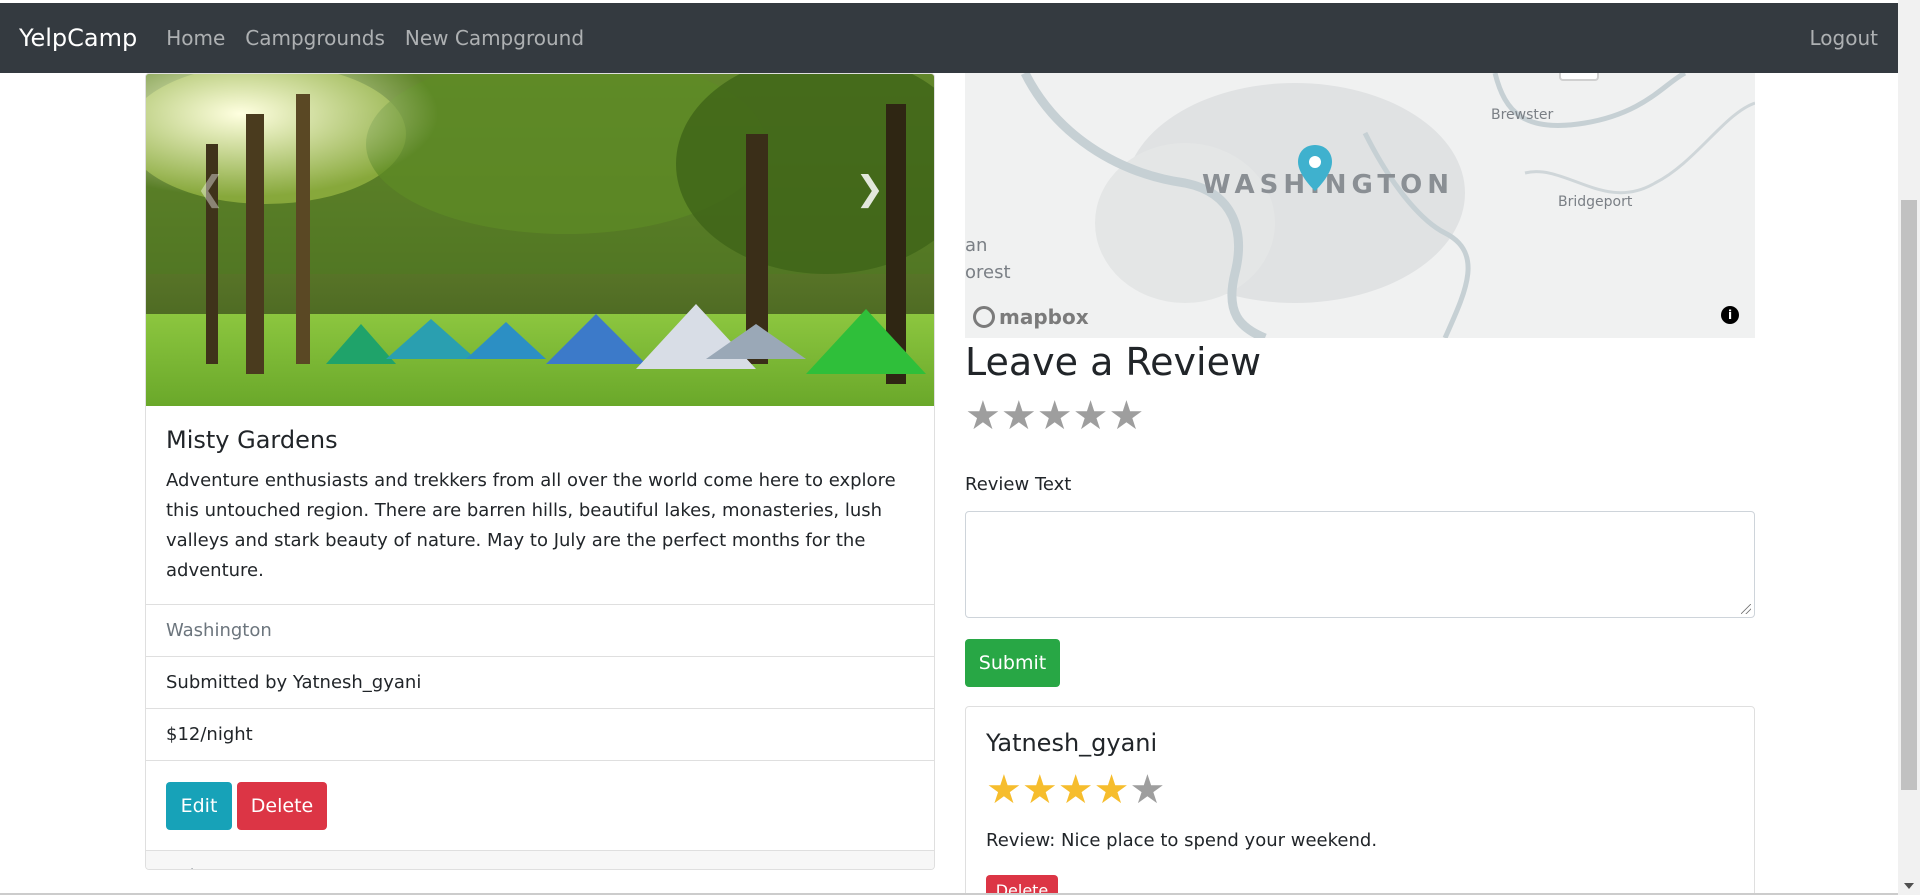  What do you see at coordinates (1844, 38) in the screenshot?
I see `logout-link: Logout` at bounding box center [1844, 38].